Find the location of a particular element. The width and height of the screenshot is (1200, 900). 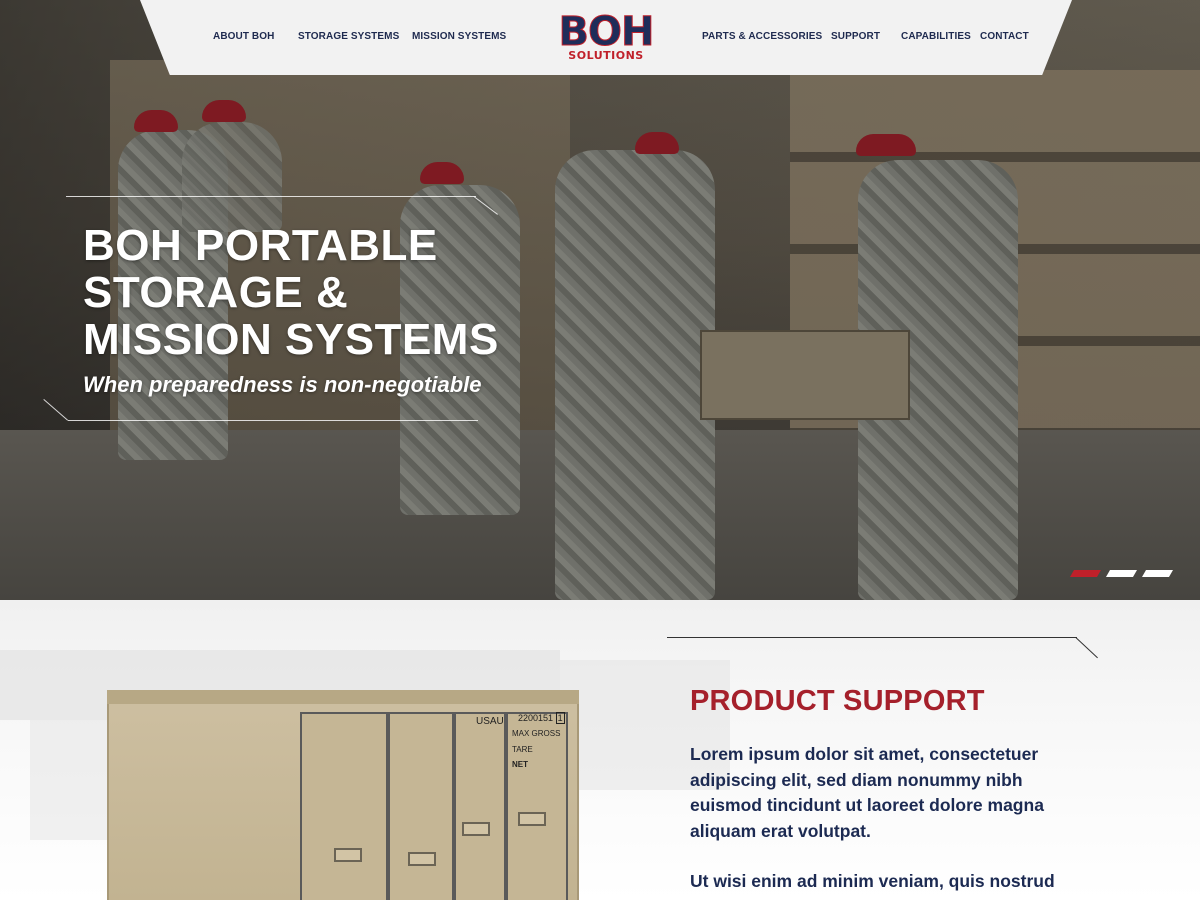

nav-storage-systems: STORAGE SYSTEMS is located at coordinates (348, 36).